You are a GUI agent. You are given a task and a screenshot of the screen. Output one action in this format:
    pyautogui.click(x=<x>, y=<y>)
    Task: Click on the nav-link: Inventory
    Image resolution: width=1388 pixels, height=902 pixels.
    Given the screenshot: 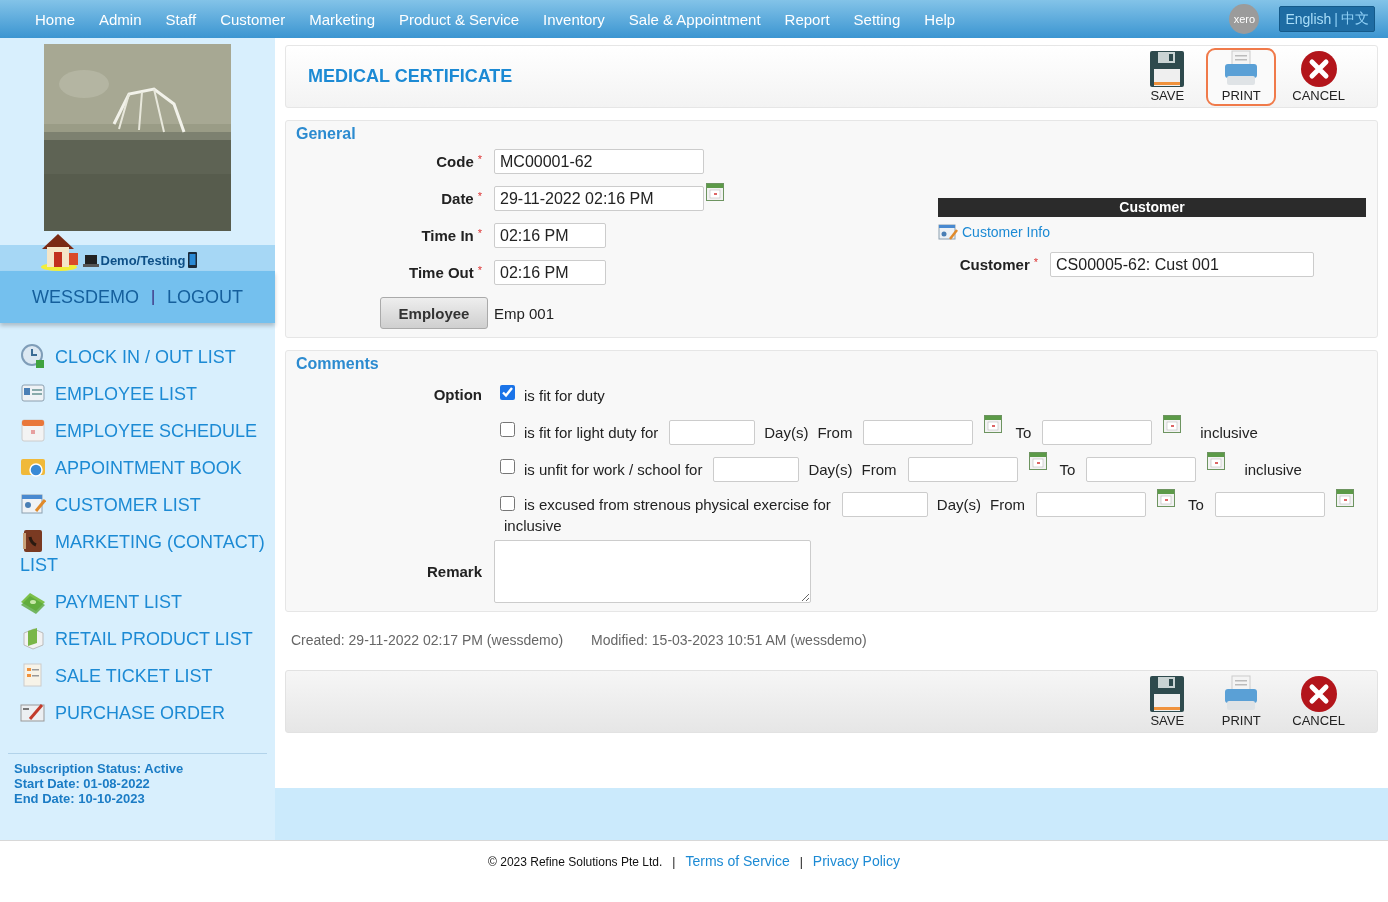 What is the action you would take?
    pyautogui.click(x=574, y=19)
    